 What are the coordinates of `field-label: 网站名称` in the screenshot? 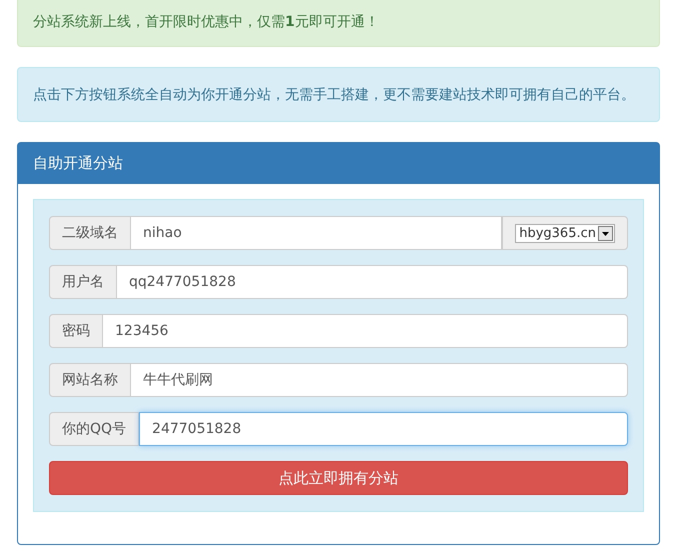 It's located at (90, 380).